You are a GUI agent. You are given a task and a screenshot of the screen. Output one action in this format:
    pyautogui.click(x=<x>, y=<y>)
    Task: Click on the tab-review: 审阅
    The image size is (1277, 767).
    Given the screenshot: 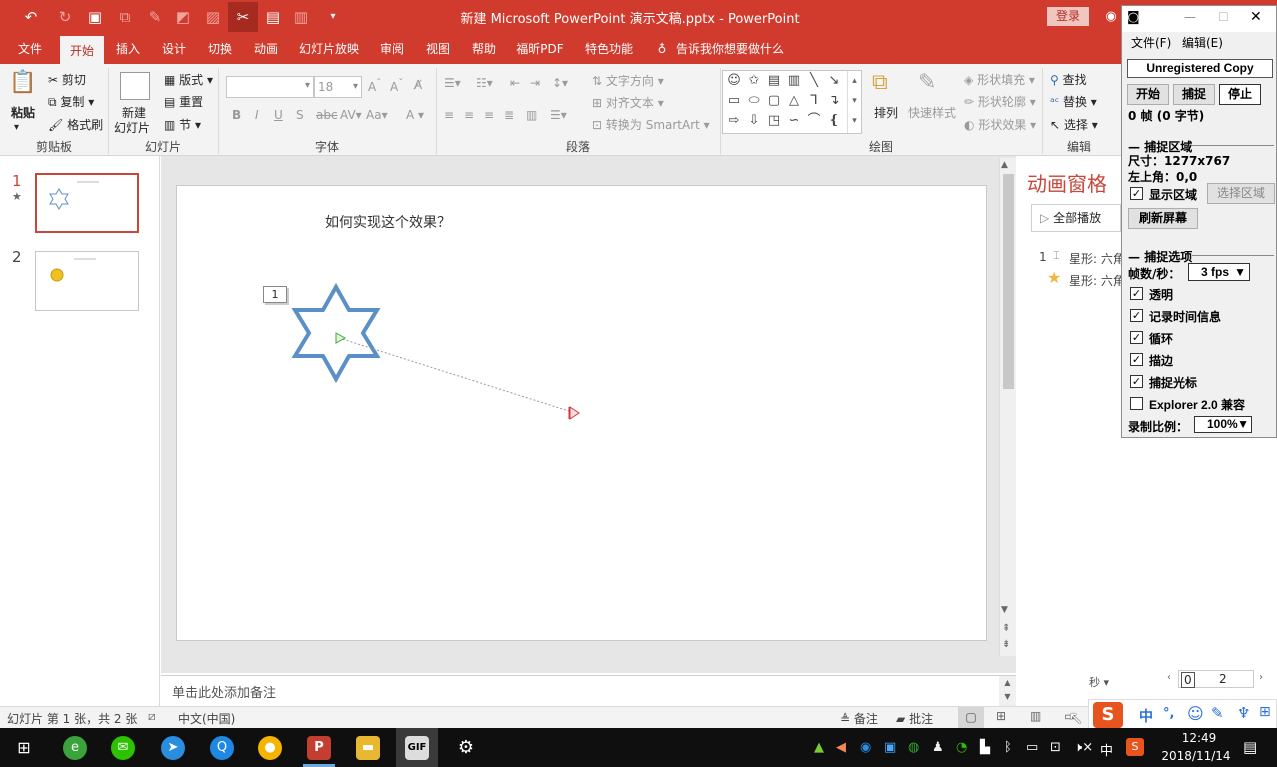 What is the action you would take?
    pyautogui.click(x=392, y=50)
    